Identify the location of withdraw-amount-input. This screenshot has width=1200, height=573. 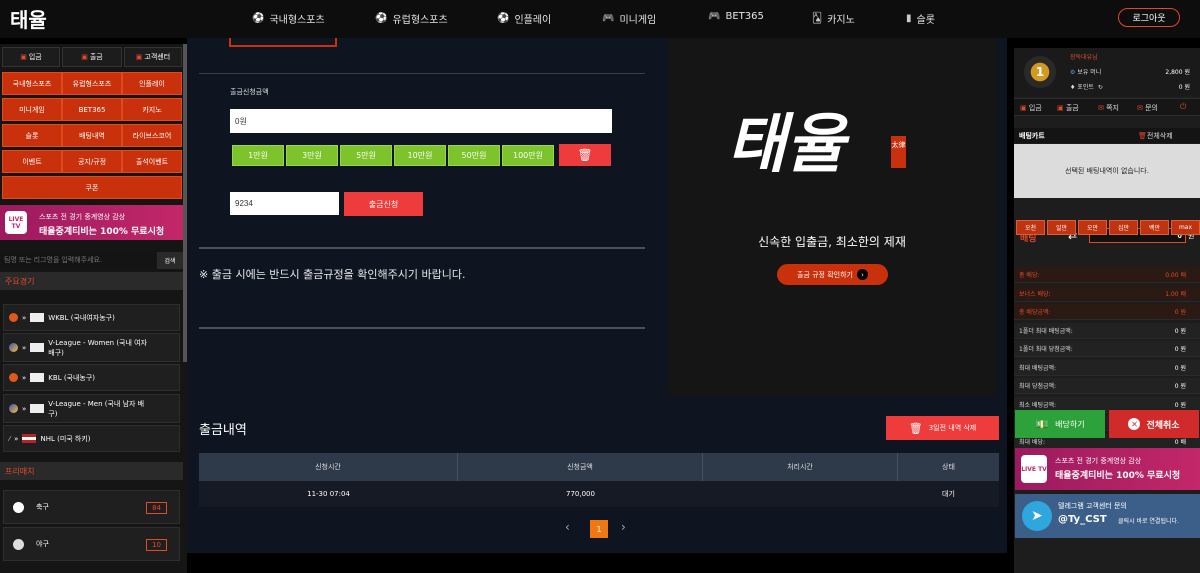
(421, 121).